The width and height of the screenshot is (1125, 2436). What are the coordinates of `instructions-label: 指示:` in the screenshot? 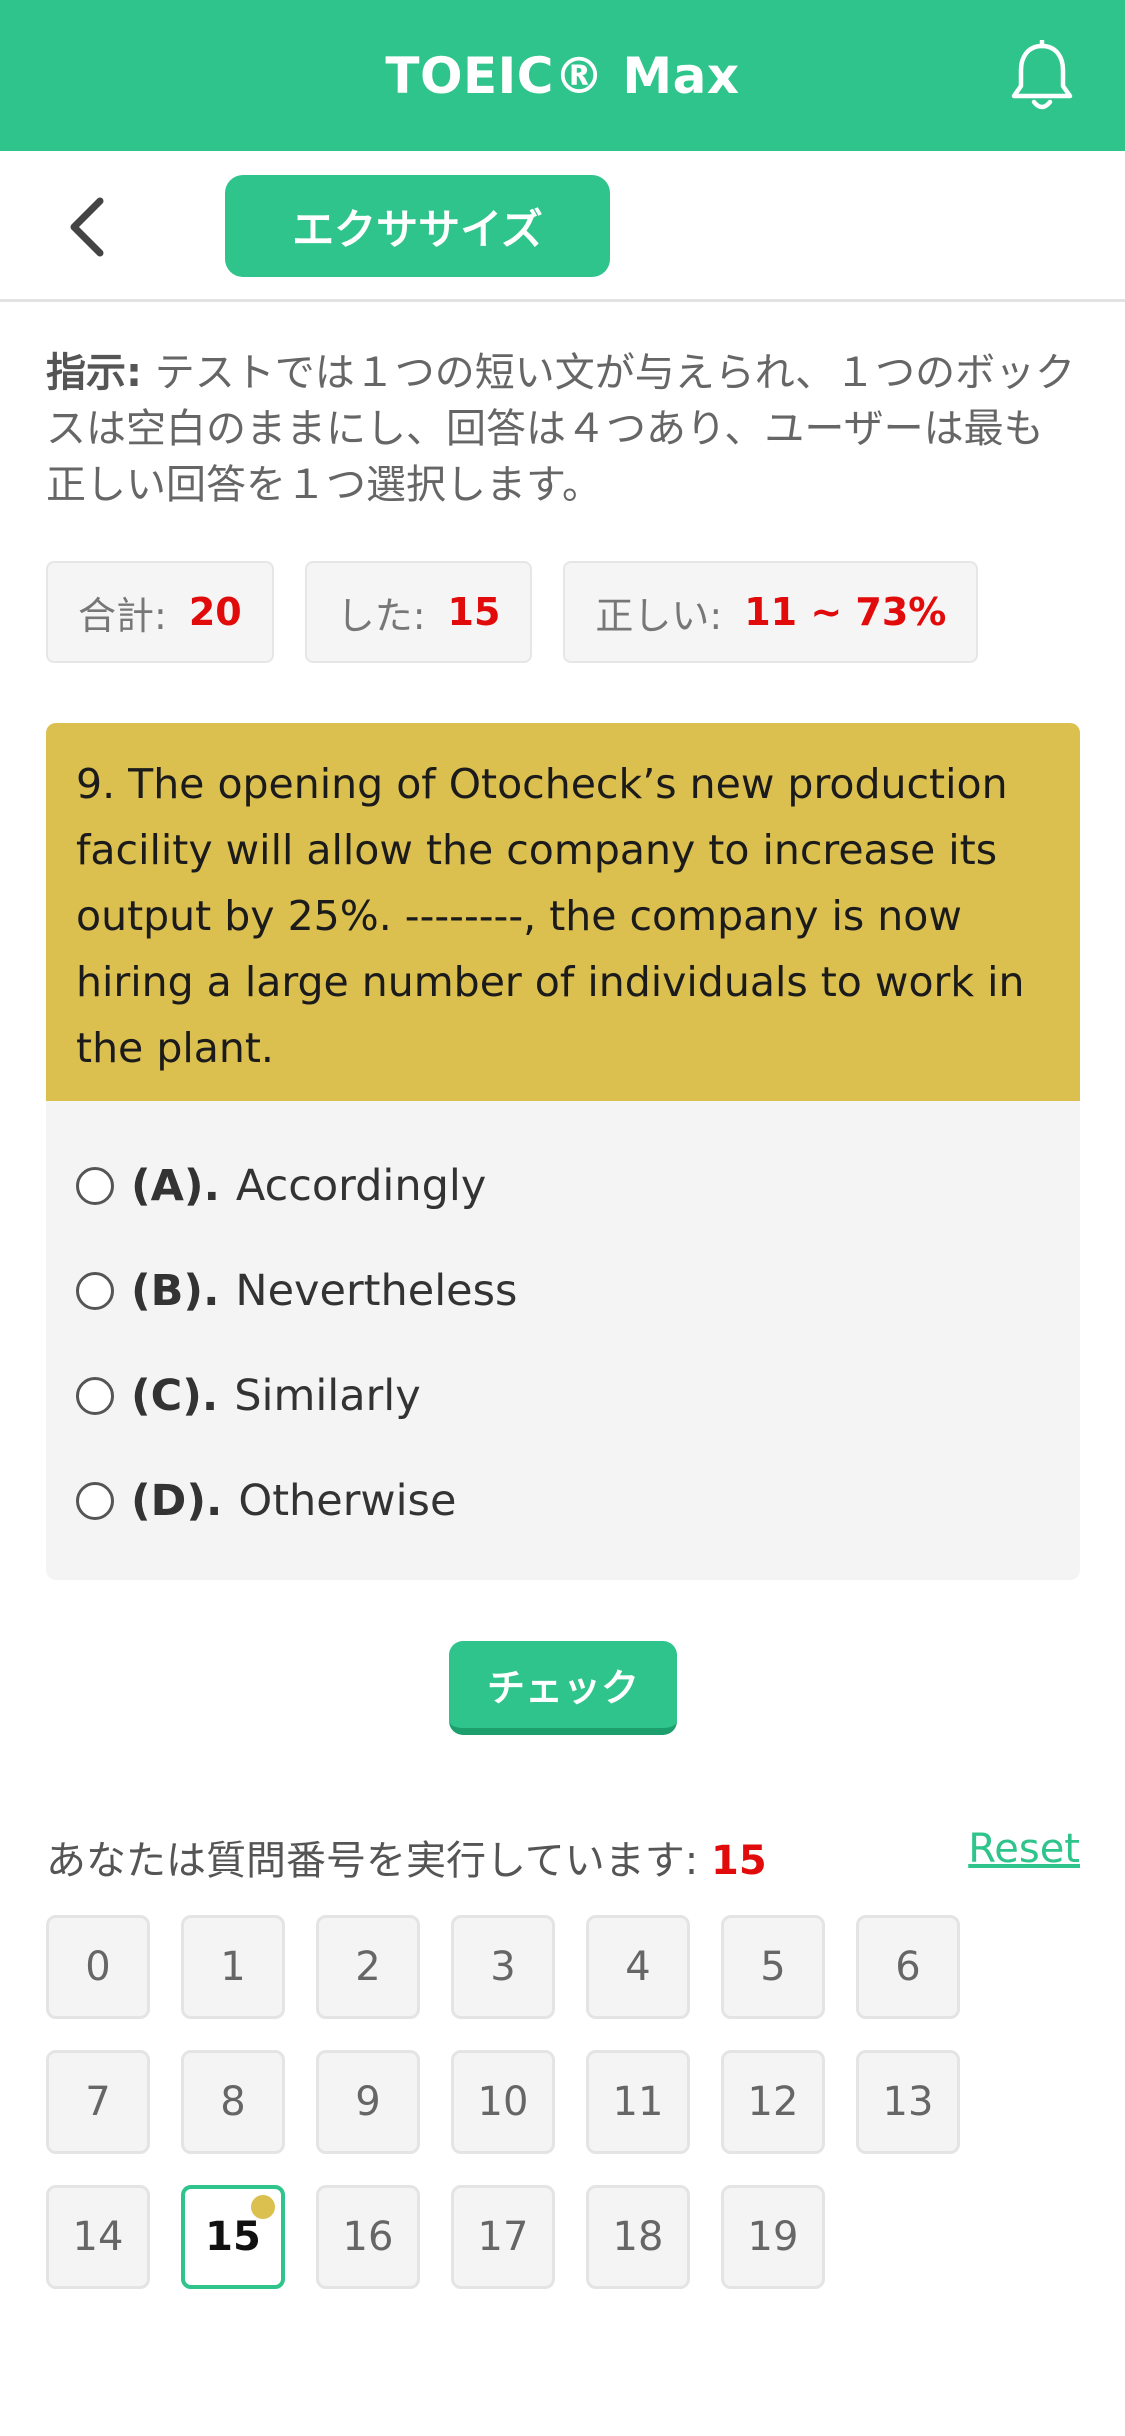 It's located at (94, 373).